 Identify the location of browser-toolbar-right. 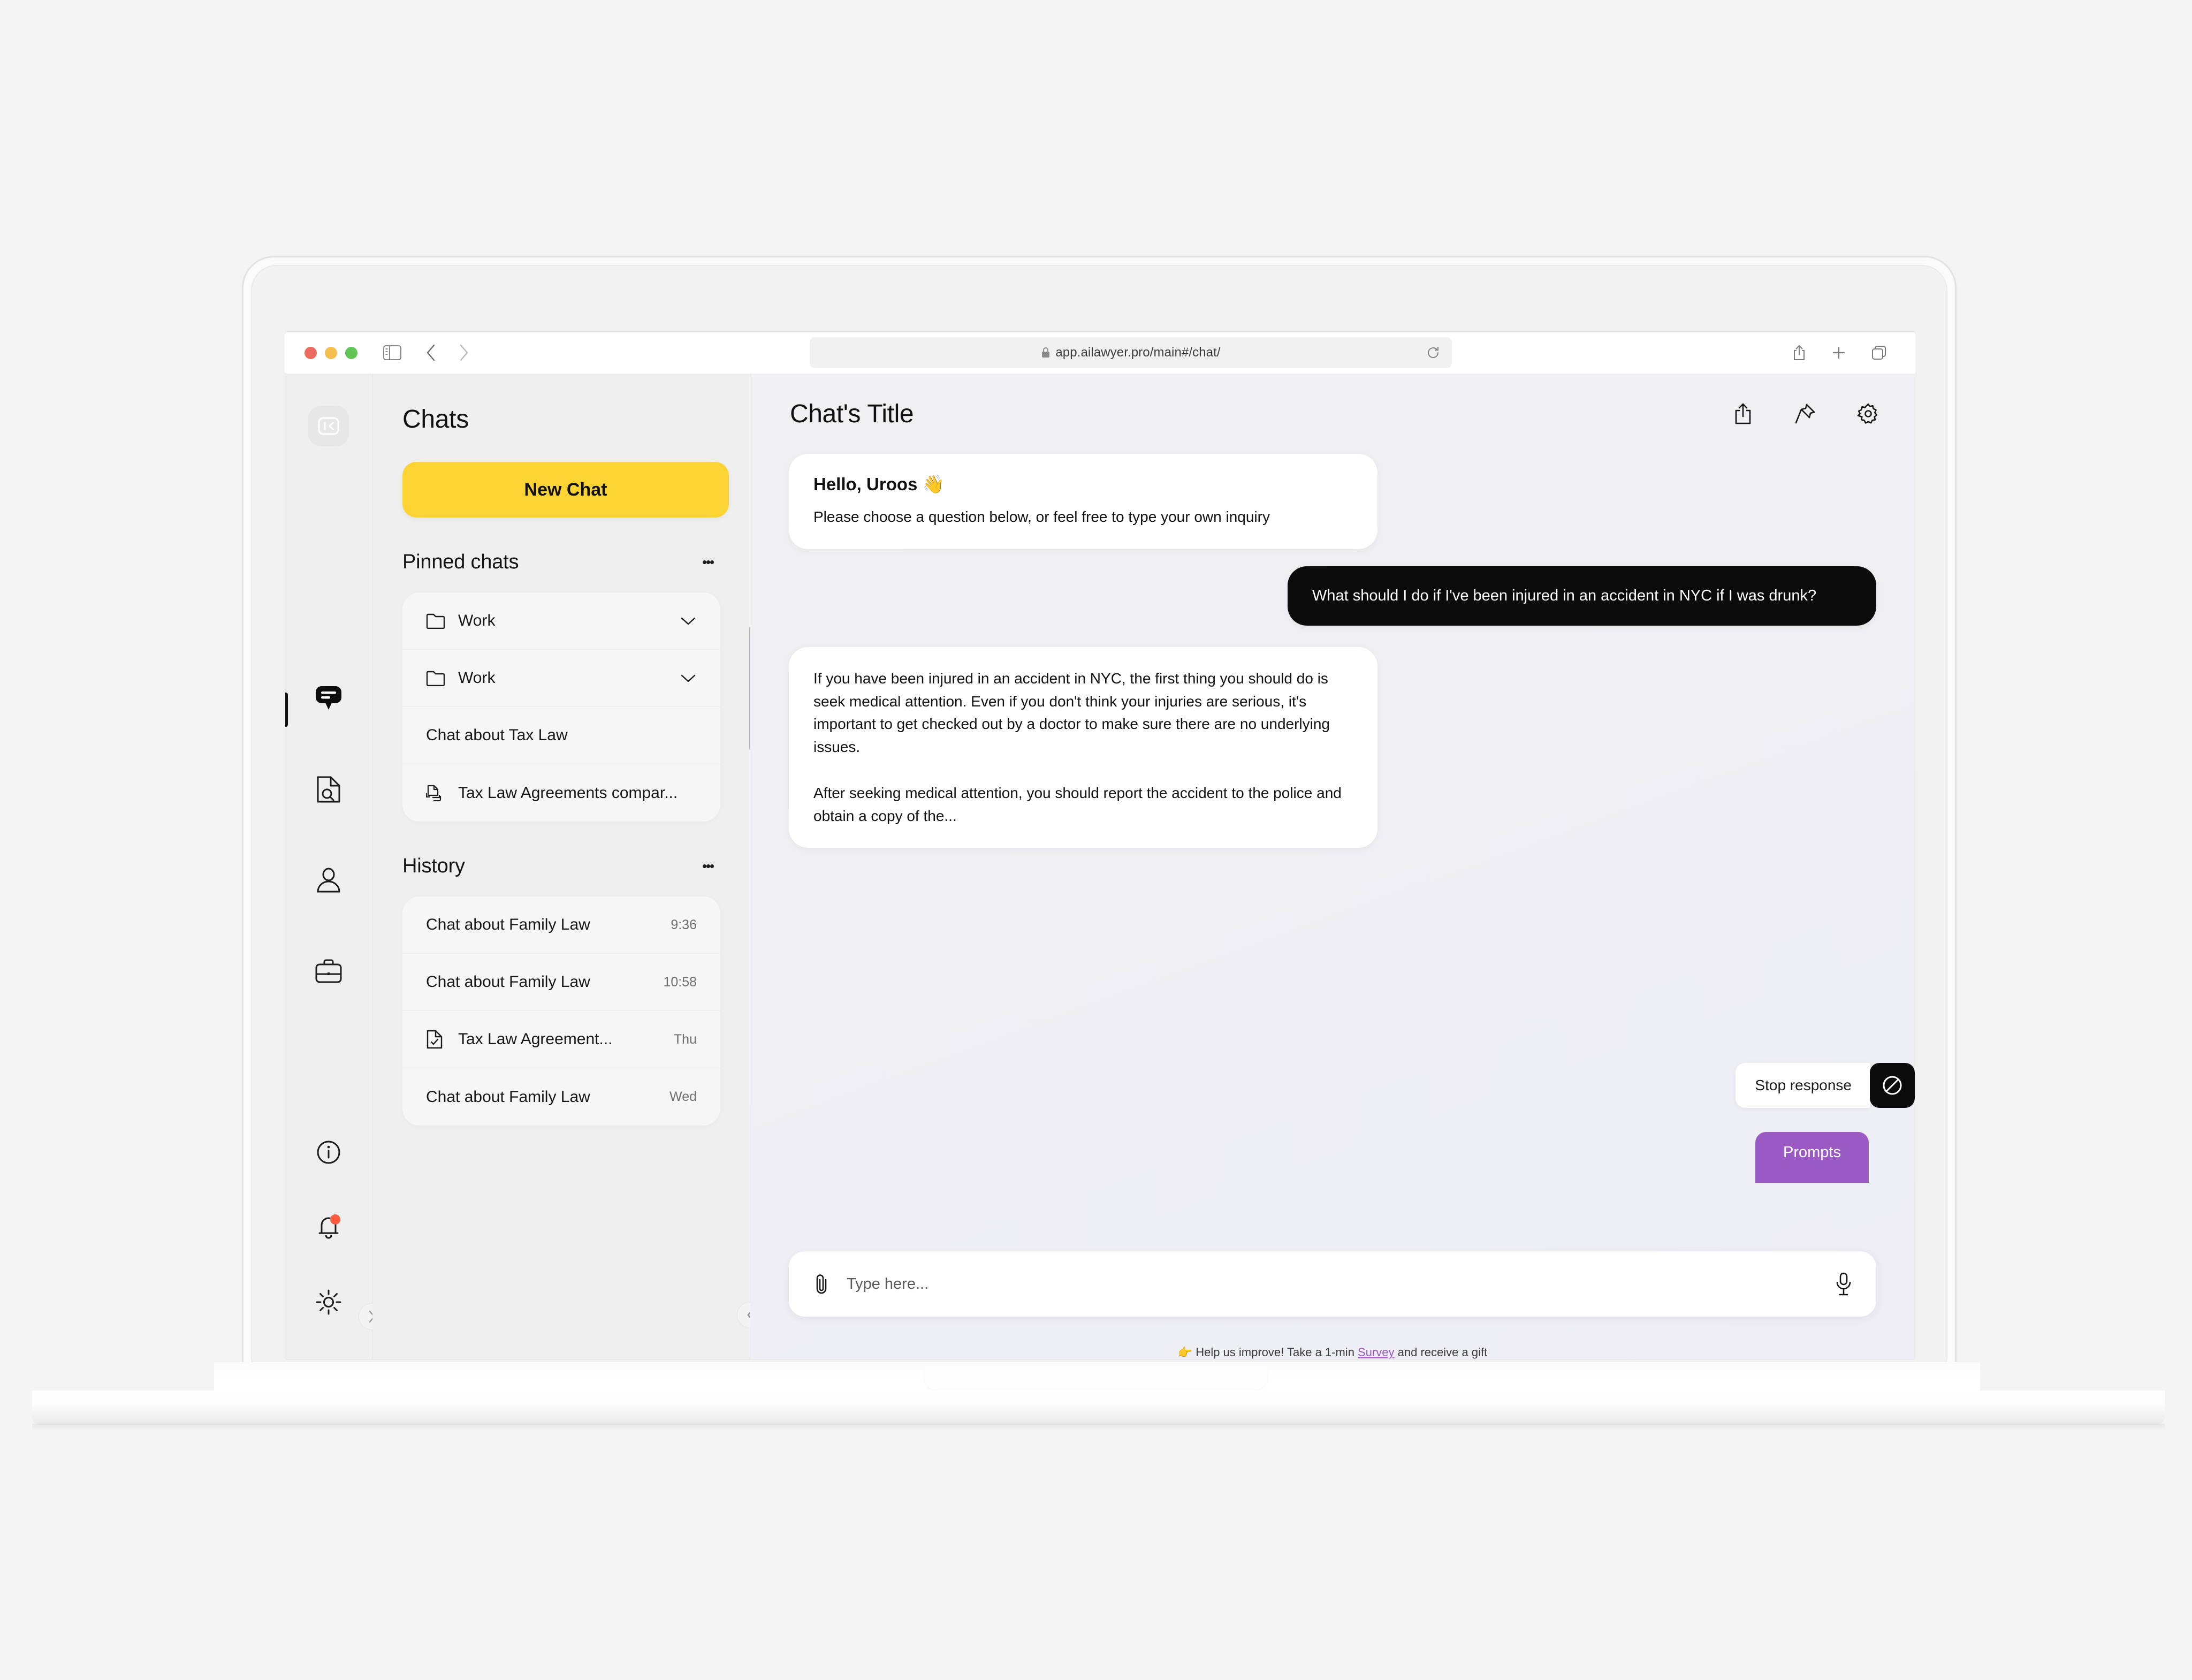
(1839, 353).